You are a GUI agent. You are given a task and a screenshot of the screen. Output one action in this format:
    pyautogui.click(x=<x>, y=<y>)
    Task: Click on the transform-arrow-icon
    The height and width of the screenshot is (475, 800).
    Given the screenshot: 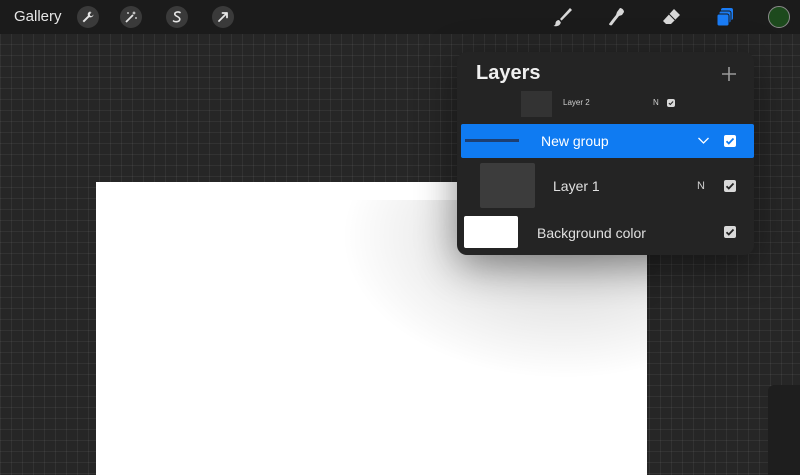 What is the action you would take?
    pyautogui.click(x=223, y=17)
    